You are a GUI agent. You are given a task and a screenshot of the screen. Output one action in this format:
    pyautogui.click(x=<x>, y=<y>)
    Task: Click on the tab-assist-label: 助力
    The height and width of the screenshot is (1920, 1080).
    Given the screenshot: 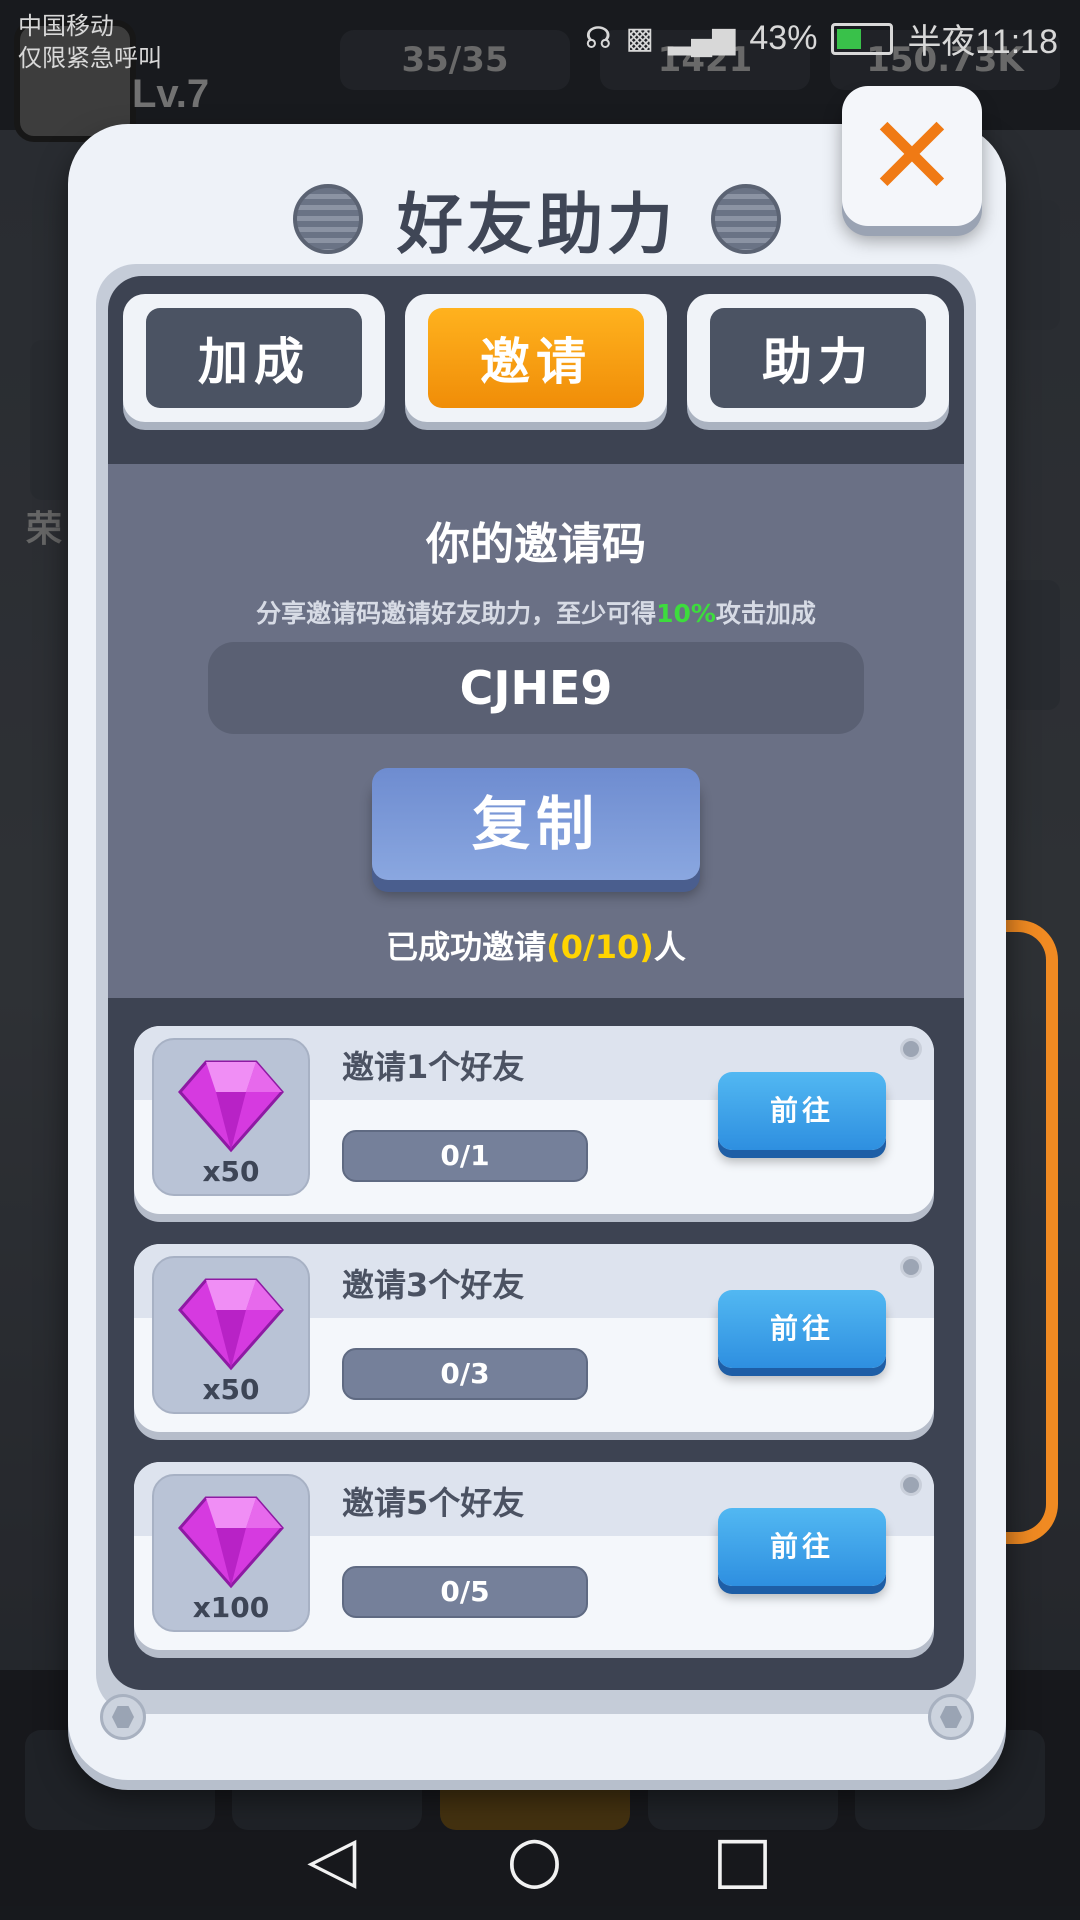 What is the action you would take?
    pyautogui.click(x=818, y=358)
    